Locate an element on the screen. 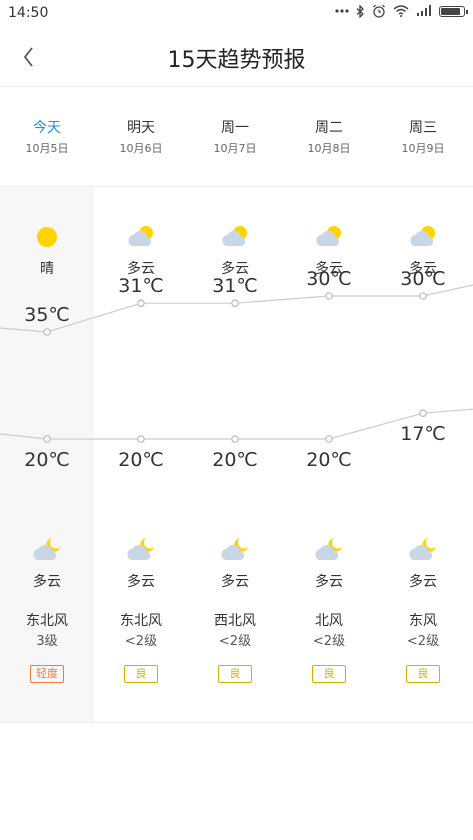 This screenshot has height=840, width=473. day-label: 周二 is located at coordinates (329, 127).